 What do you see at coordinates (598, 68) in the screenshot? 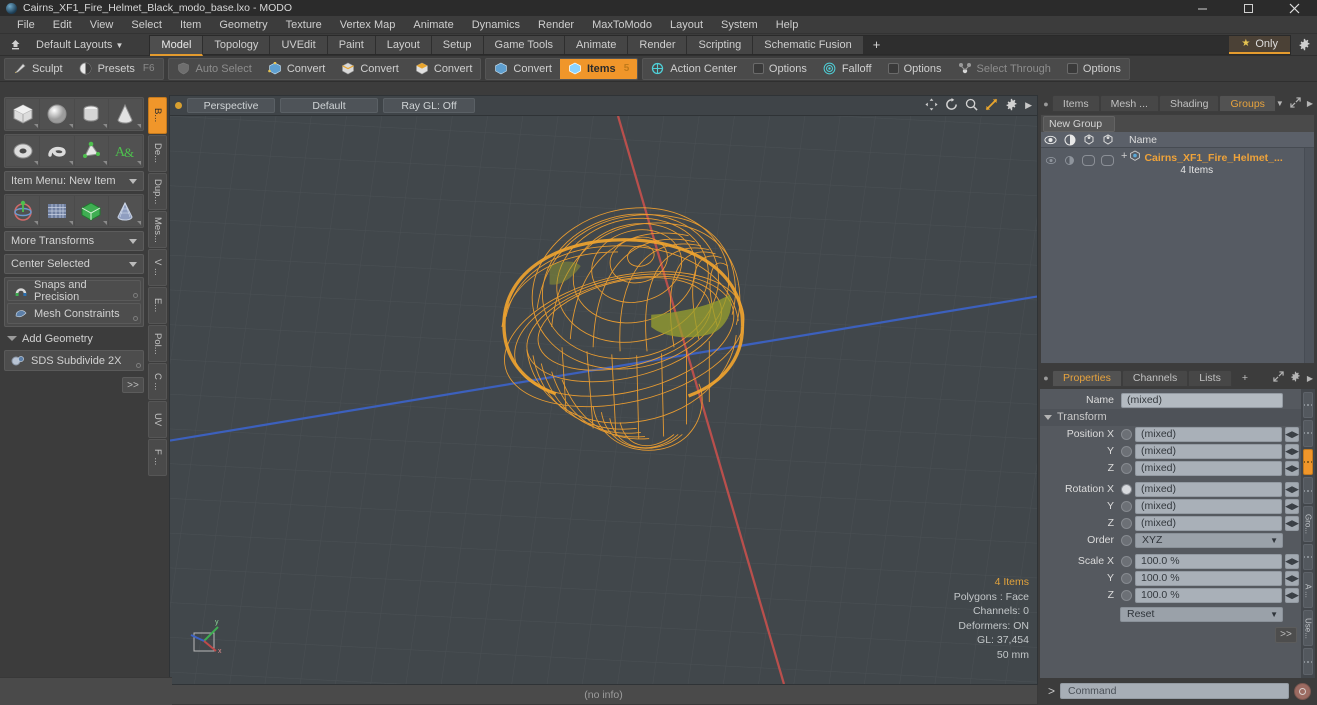
I see `items-mode-button: Items 5` at bounding box center [598, 68].